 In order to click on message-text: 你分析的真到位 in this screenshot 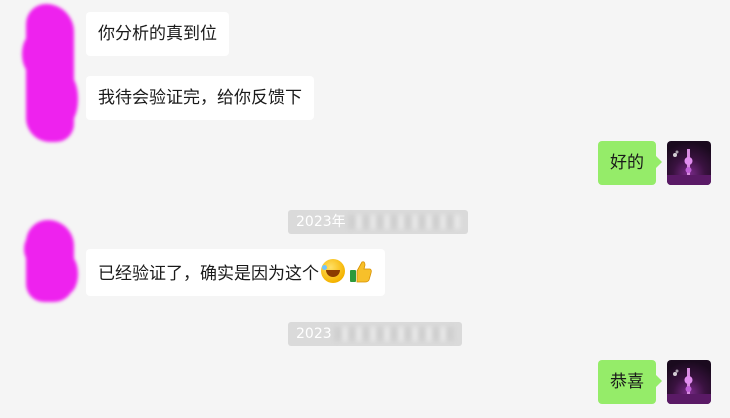, I will do `click(157, 34)`.